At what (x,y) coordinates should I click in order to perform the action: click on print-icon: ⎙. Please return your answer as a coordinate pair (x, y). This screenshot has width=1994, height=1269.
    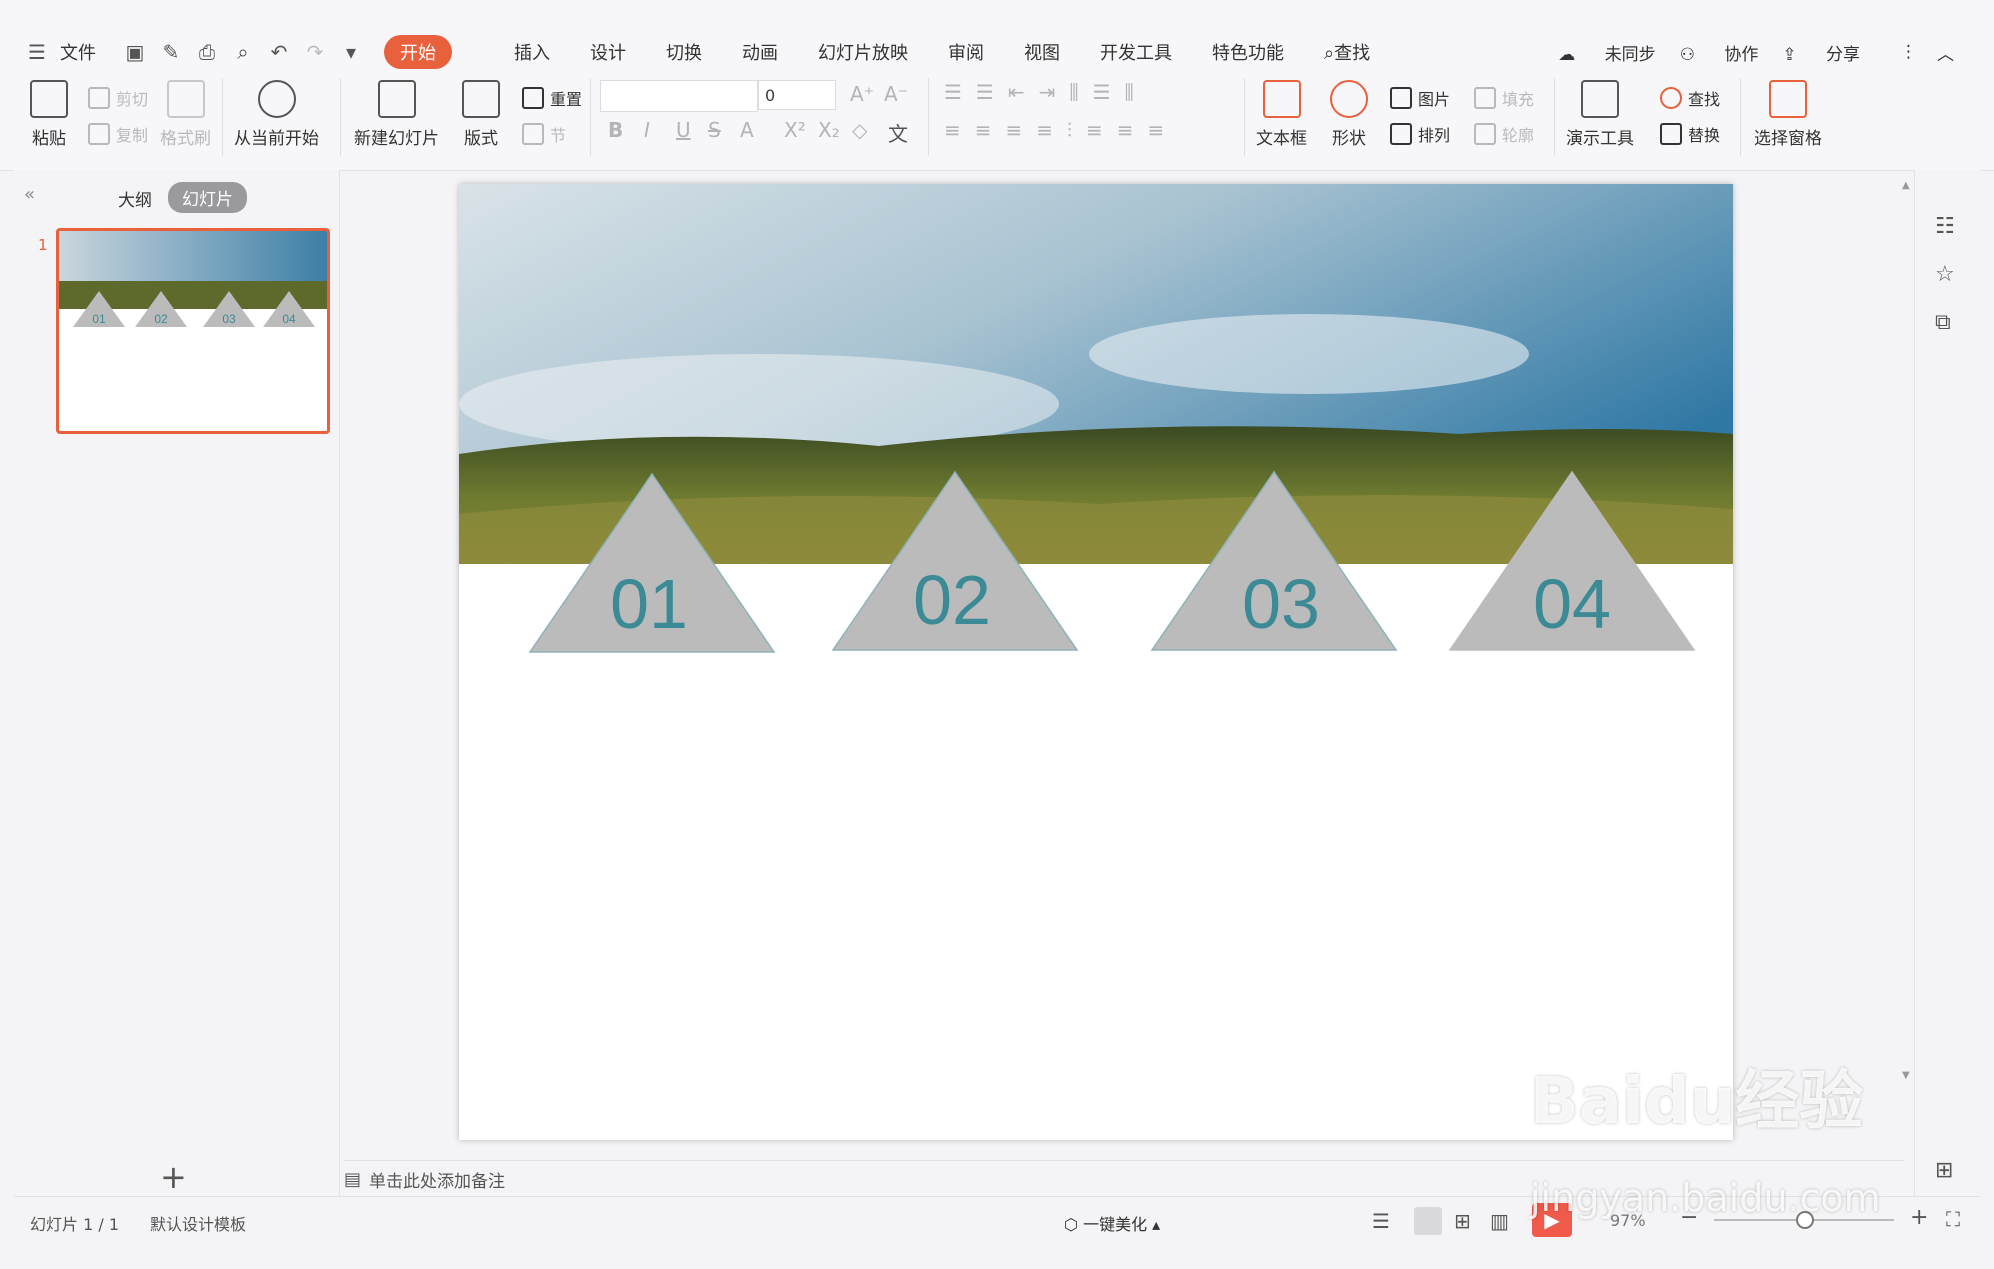
    Looking at the image, I should click on (207, 52).